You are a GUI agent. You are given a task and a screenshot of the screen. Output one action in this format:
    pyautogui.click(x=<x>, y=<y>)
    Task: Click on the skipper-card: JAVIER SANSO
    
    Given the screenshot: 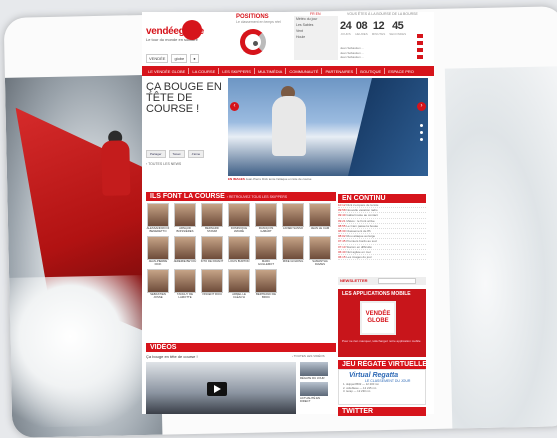 What is the action you would take?
    pyautogui.click(x=293, y=218)
    